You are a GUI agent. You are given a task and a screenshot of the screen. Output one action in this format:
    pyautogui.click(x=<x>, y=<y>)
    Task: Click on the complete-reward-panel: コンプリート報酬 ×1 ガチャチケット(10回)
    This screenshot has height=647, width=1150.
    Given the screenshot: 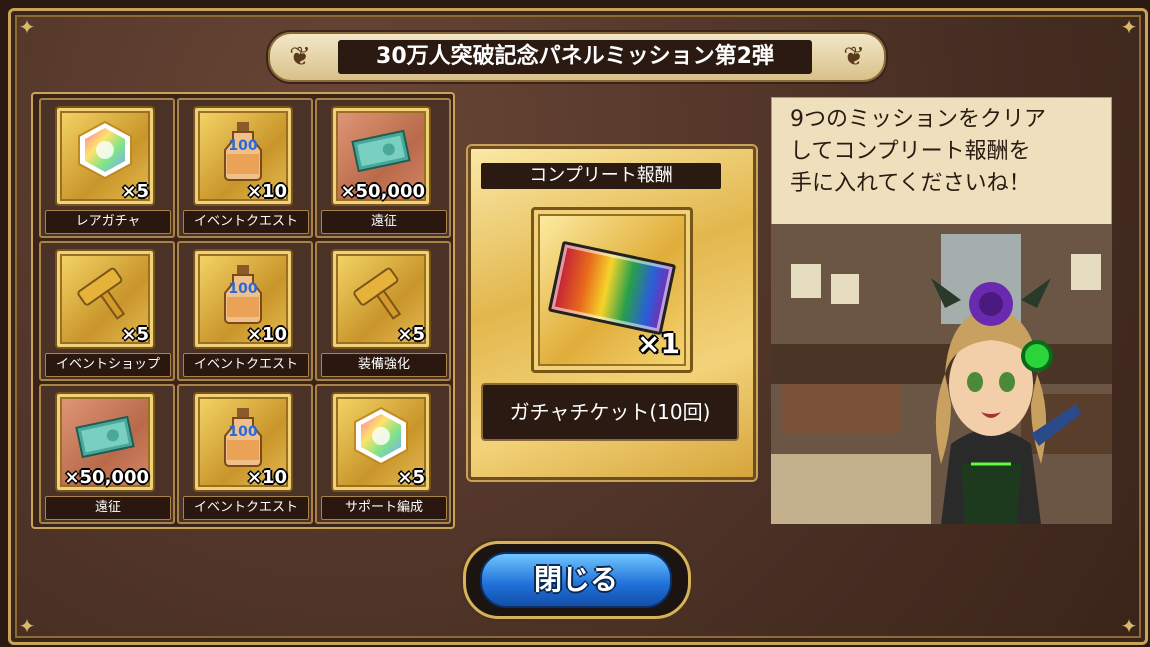 What is the action you would take?
    pyautogui.click(x=612, y=313)
    